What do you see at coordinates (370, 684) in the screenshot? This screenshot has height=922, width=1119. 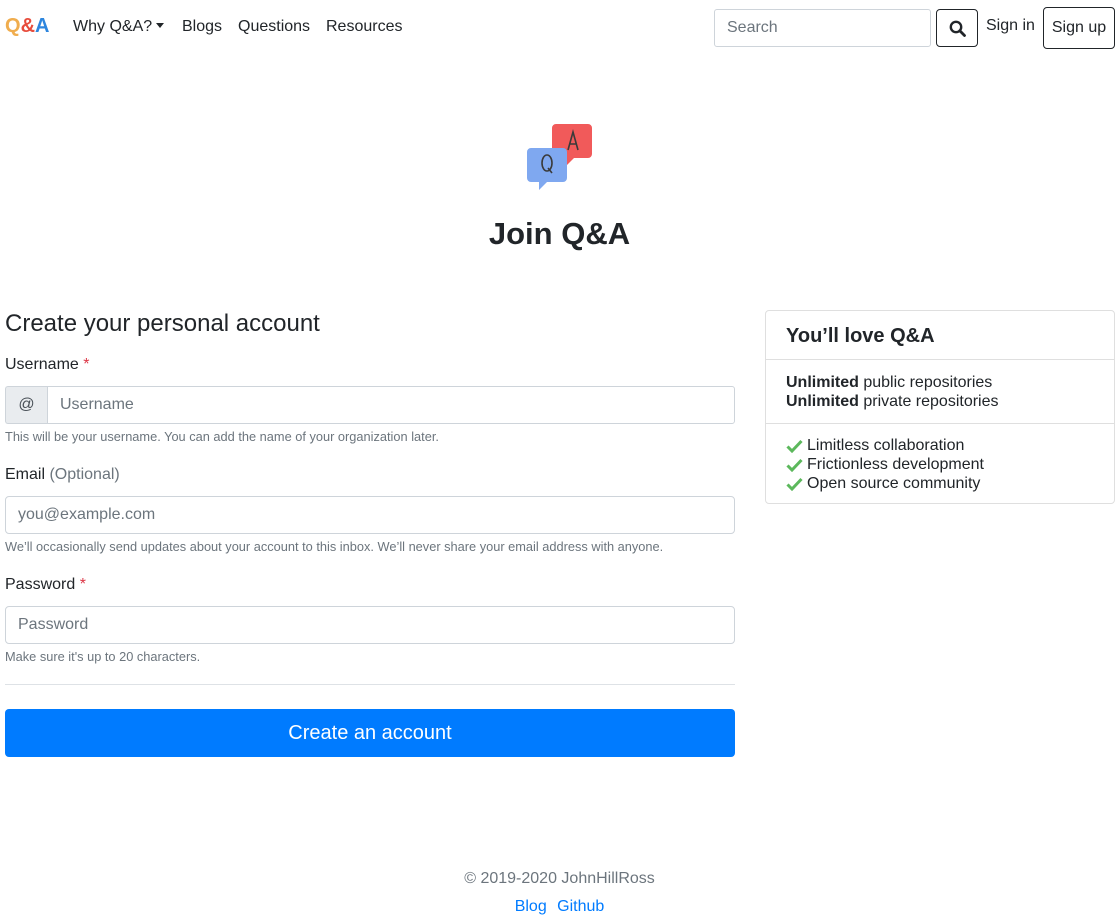 I see `form-divider` at bounding box center [370, 684].